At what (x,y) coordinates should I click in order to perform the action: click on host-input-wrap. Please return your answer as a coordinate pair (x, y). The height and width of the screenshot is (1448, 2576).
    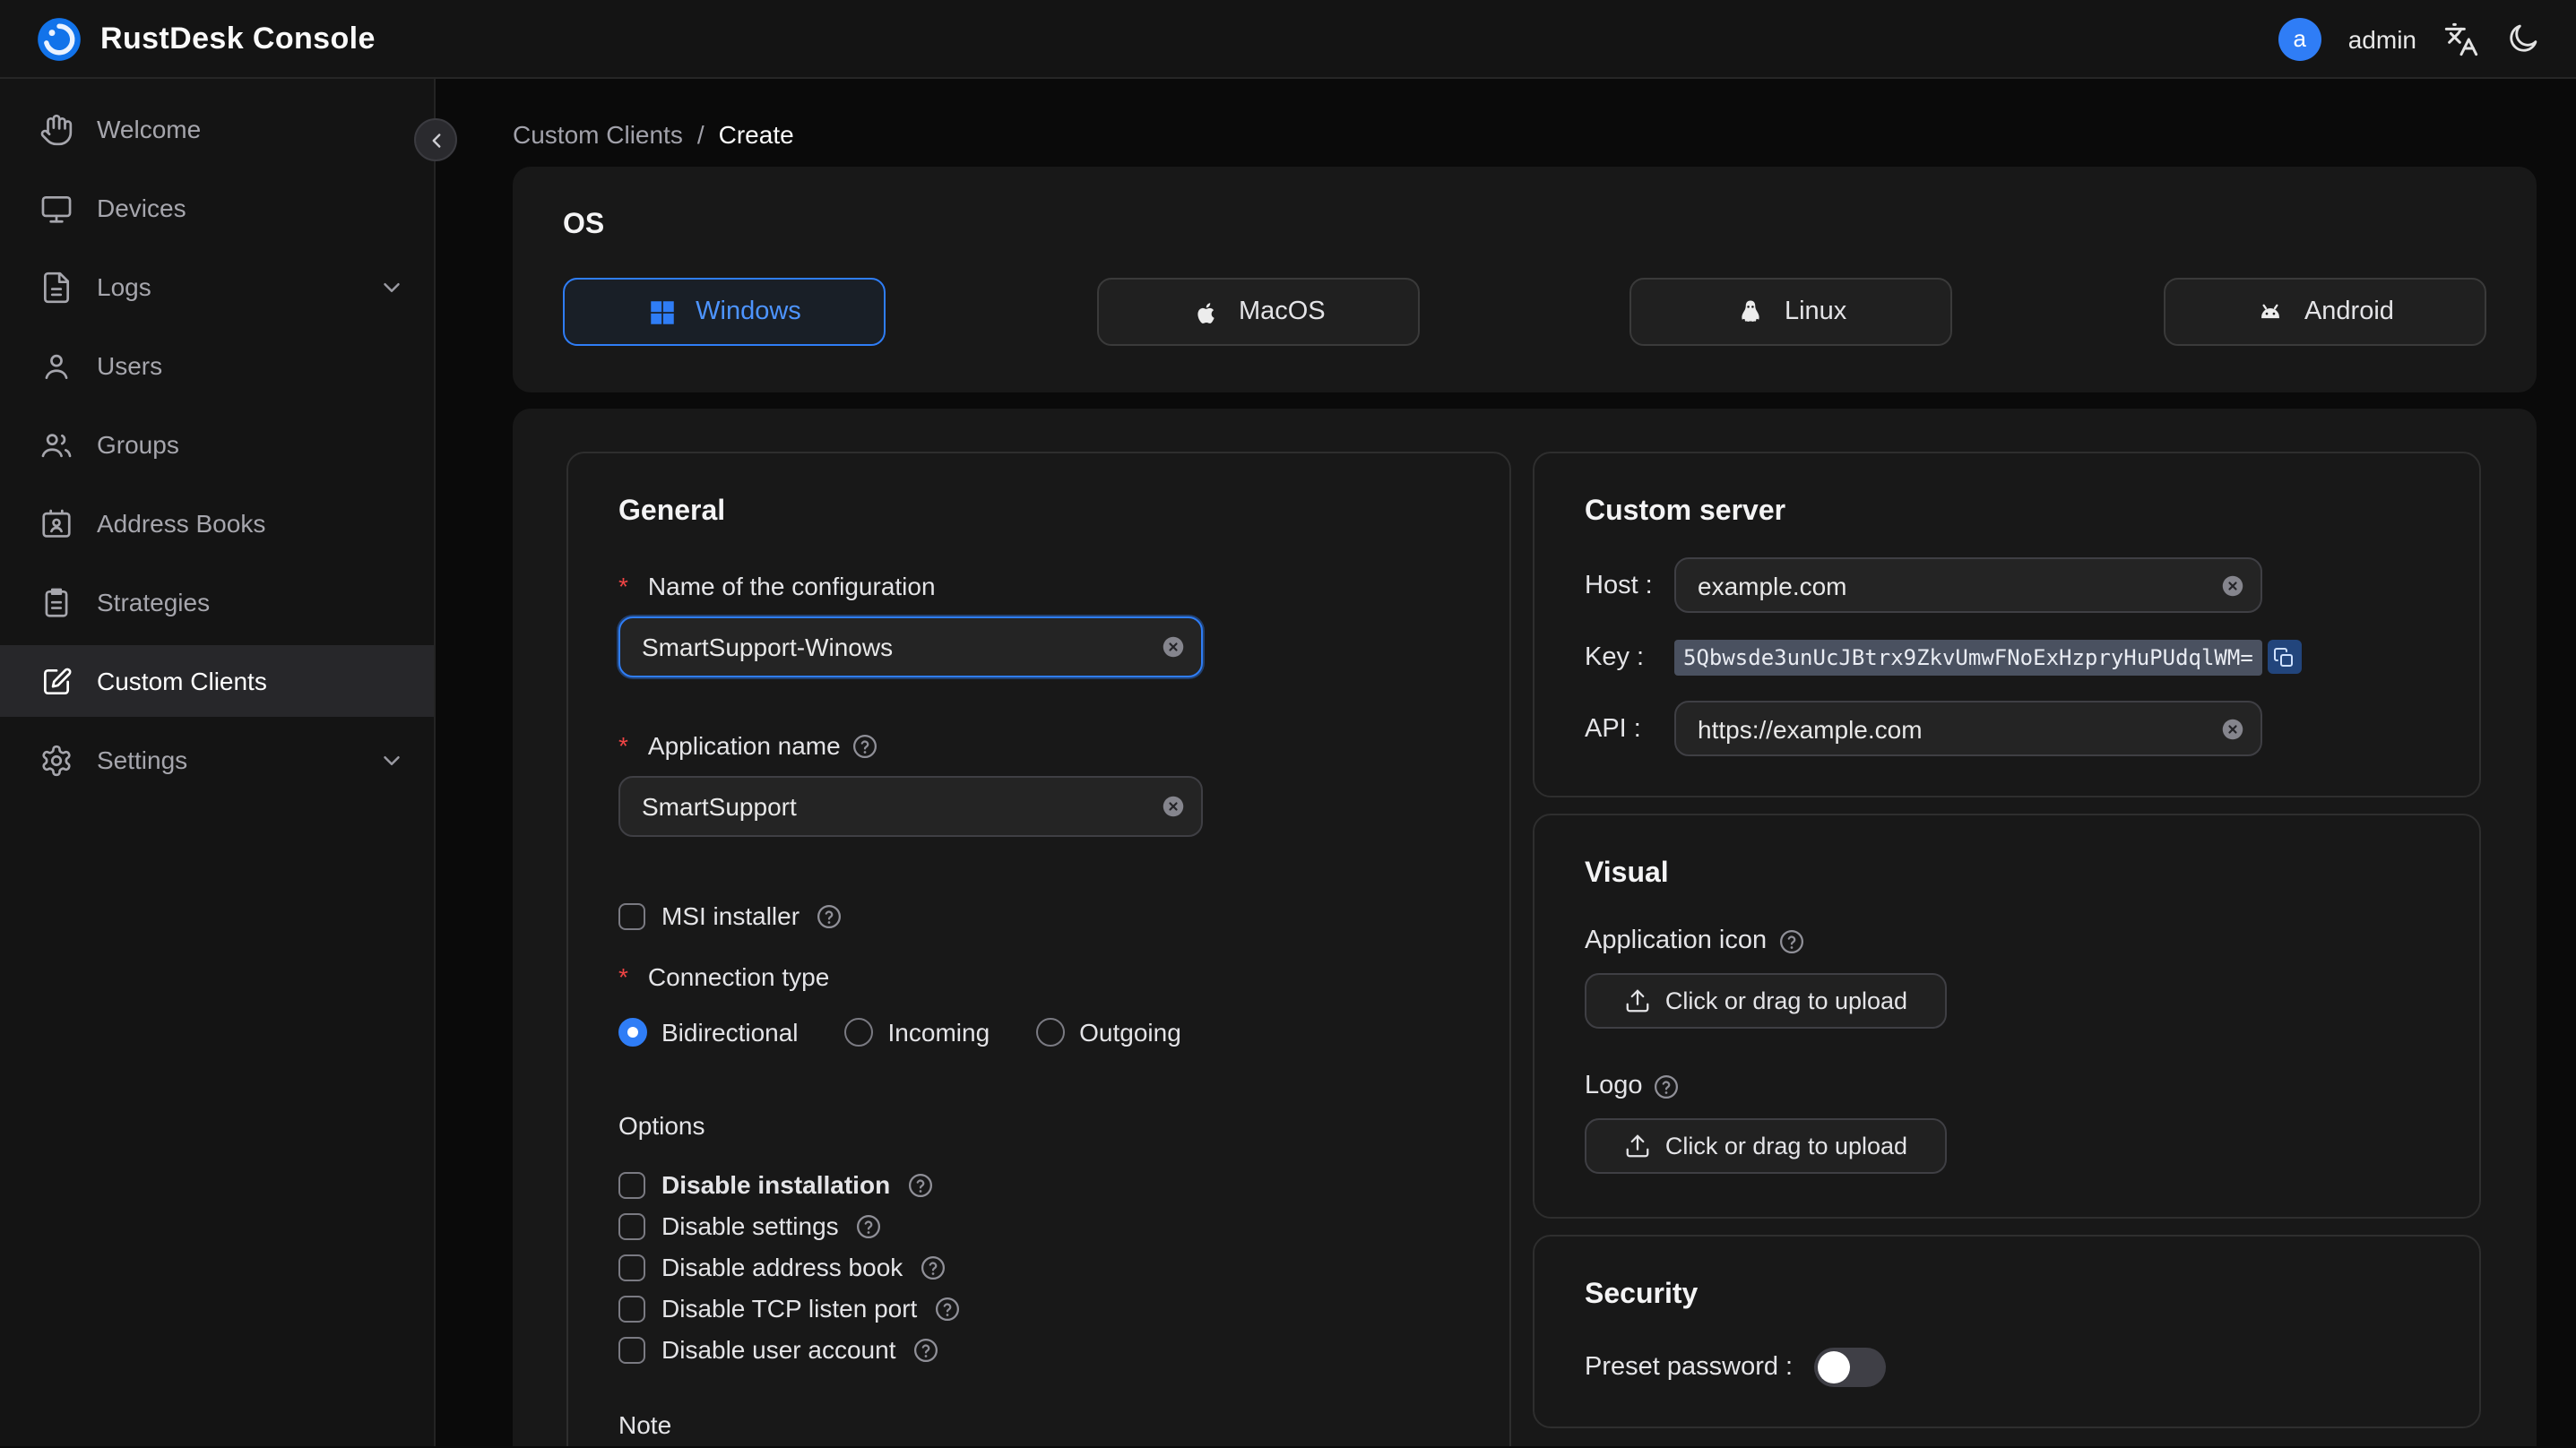
    Looking at the image, I should click on (1968, 585).